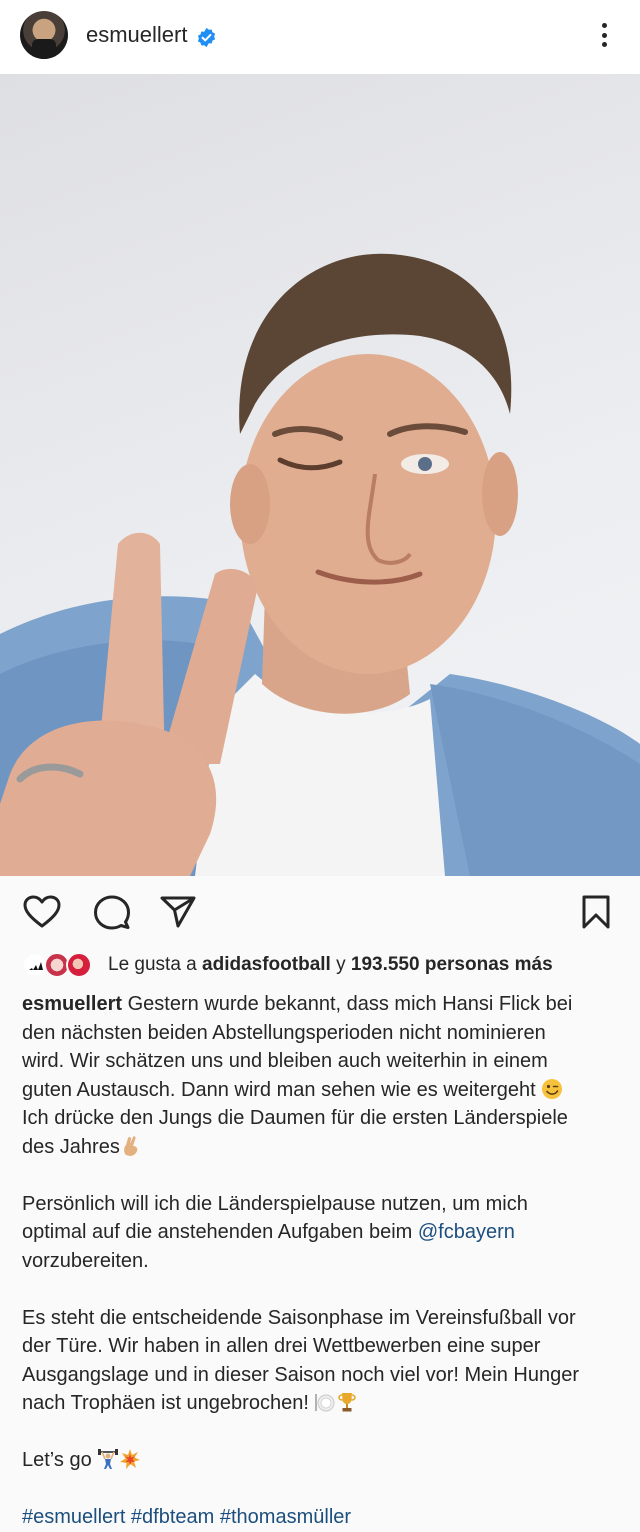  What do you see at coordinates (130, 1459) in the screenshot?
I see `collision-emoji-icon` at bounding box center [130, 1459].